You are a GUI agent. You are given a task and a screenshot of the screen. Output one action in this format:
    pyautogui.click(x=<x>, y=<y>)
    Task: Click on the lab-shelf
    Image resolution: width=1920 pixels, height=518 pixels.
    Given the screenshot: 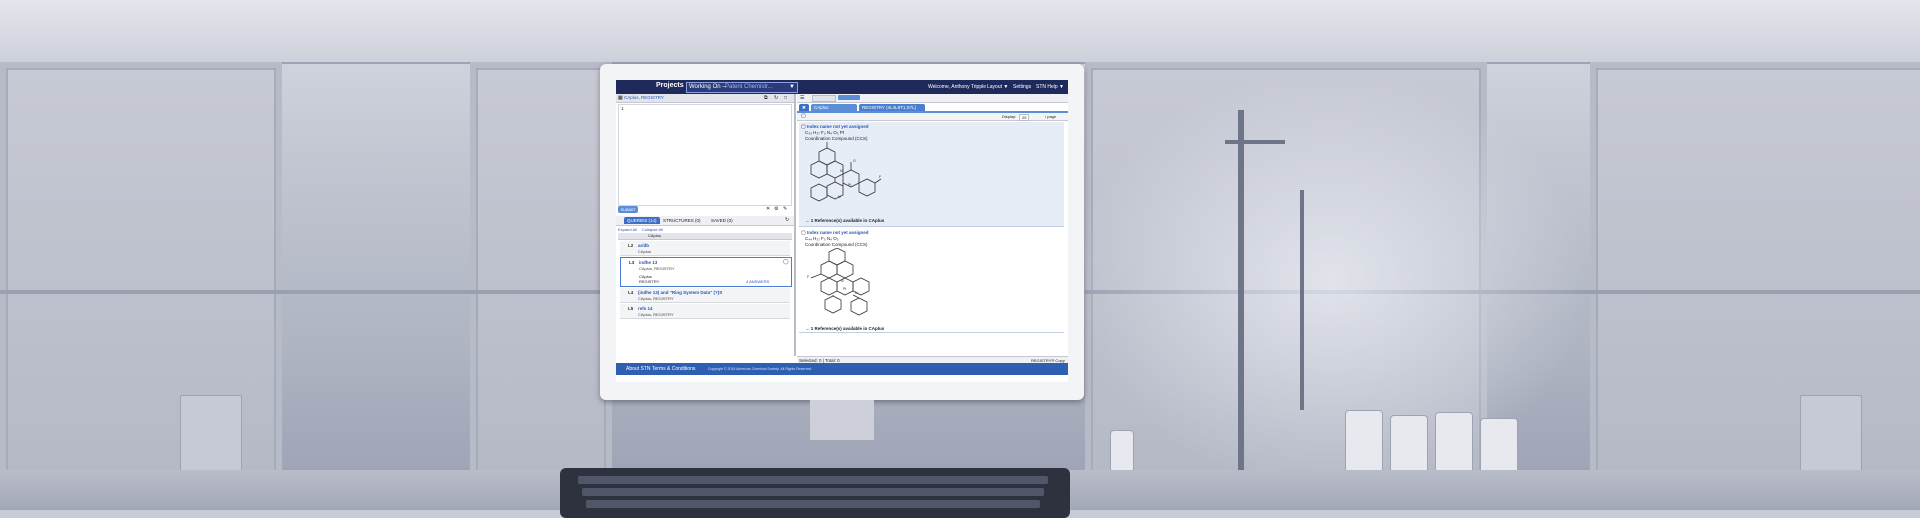 What is the action you would take?
    pyautogui.click(x=300, y=292)
    